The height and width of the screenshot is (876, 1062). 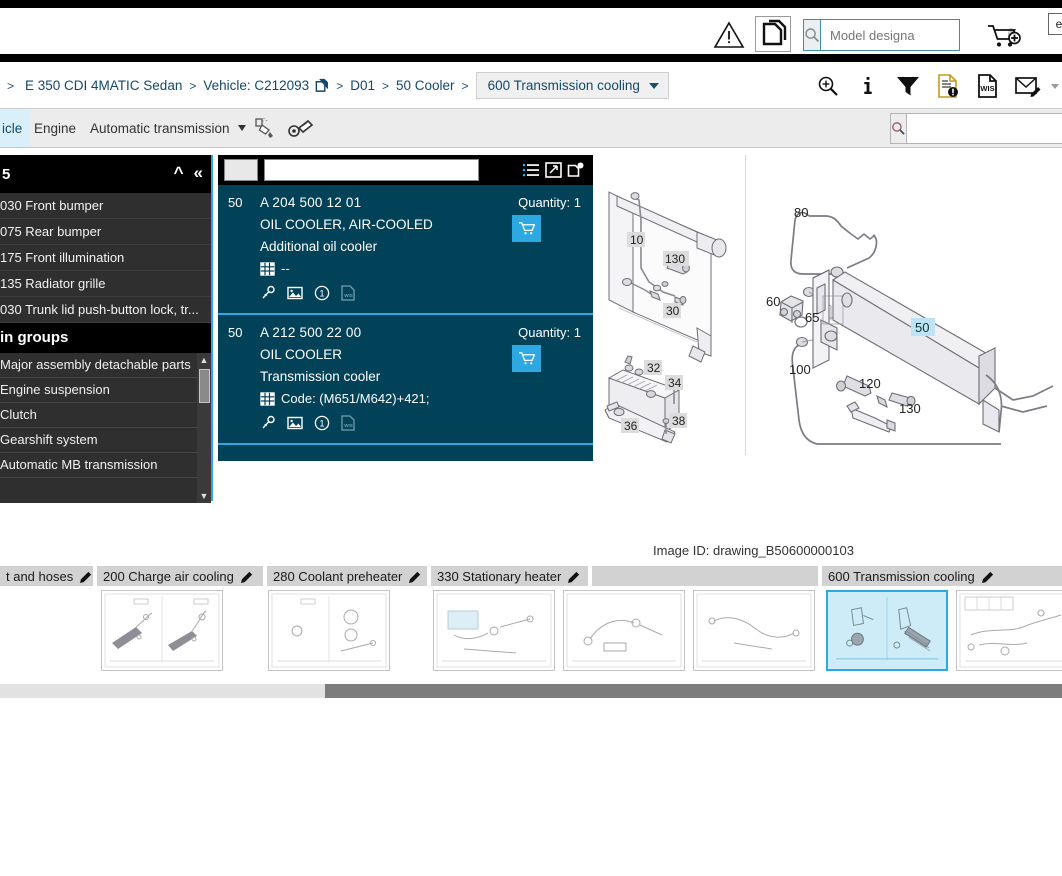 I want to click on drawing-tab-label: 200 Charge air cooling, so click(x=168, y=576).